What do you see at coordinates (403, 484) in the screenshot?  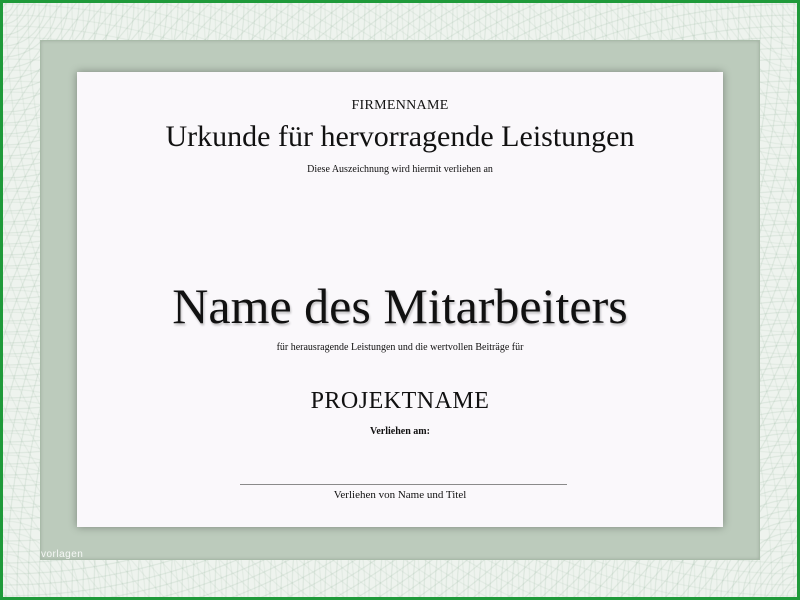 I see `signature-line` at bounding box center [403, 484].